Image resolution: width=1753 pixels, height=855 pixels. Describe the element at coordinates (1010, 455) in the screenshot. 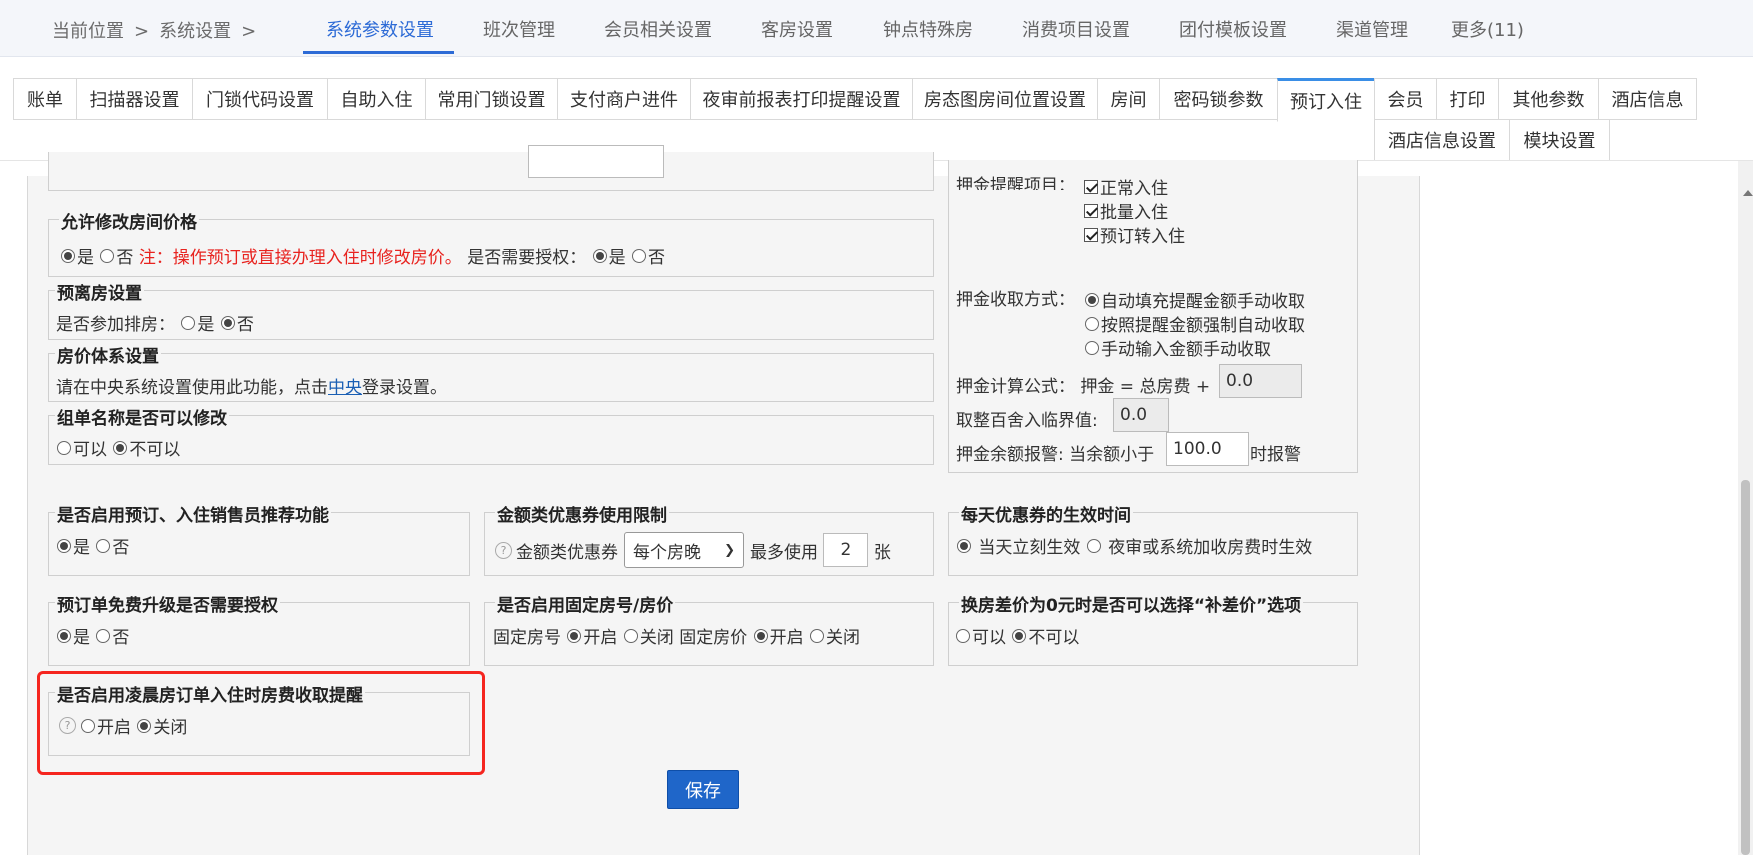

I see `balance-alert-label: 押金余额报警:` at that location.